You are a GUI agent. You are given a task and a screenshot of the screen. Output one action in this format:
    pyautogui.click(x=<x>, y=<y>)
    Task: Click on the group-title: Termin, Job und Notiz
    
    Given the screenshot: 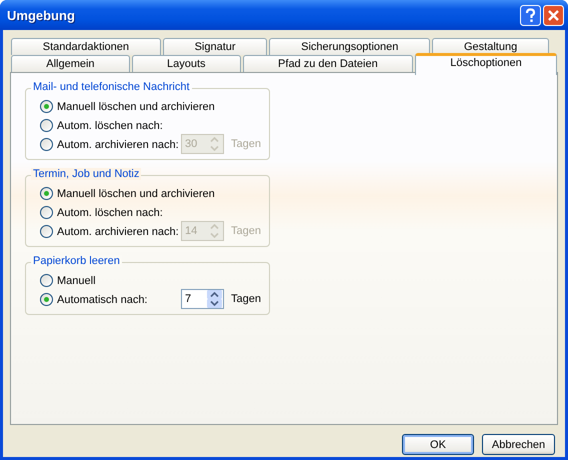 What is the action you would take?
    pyautogui.click(x=86, y=174)
    